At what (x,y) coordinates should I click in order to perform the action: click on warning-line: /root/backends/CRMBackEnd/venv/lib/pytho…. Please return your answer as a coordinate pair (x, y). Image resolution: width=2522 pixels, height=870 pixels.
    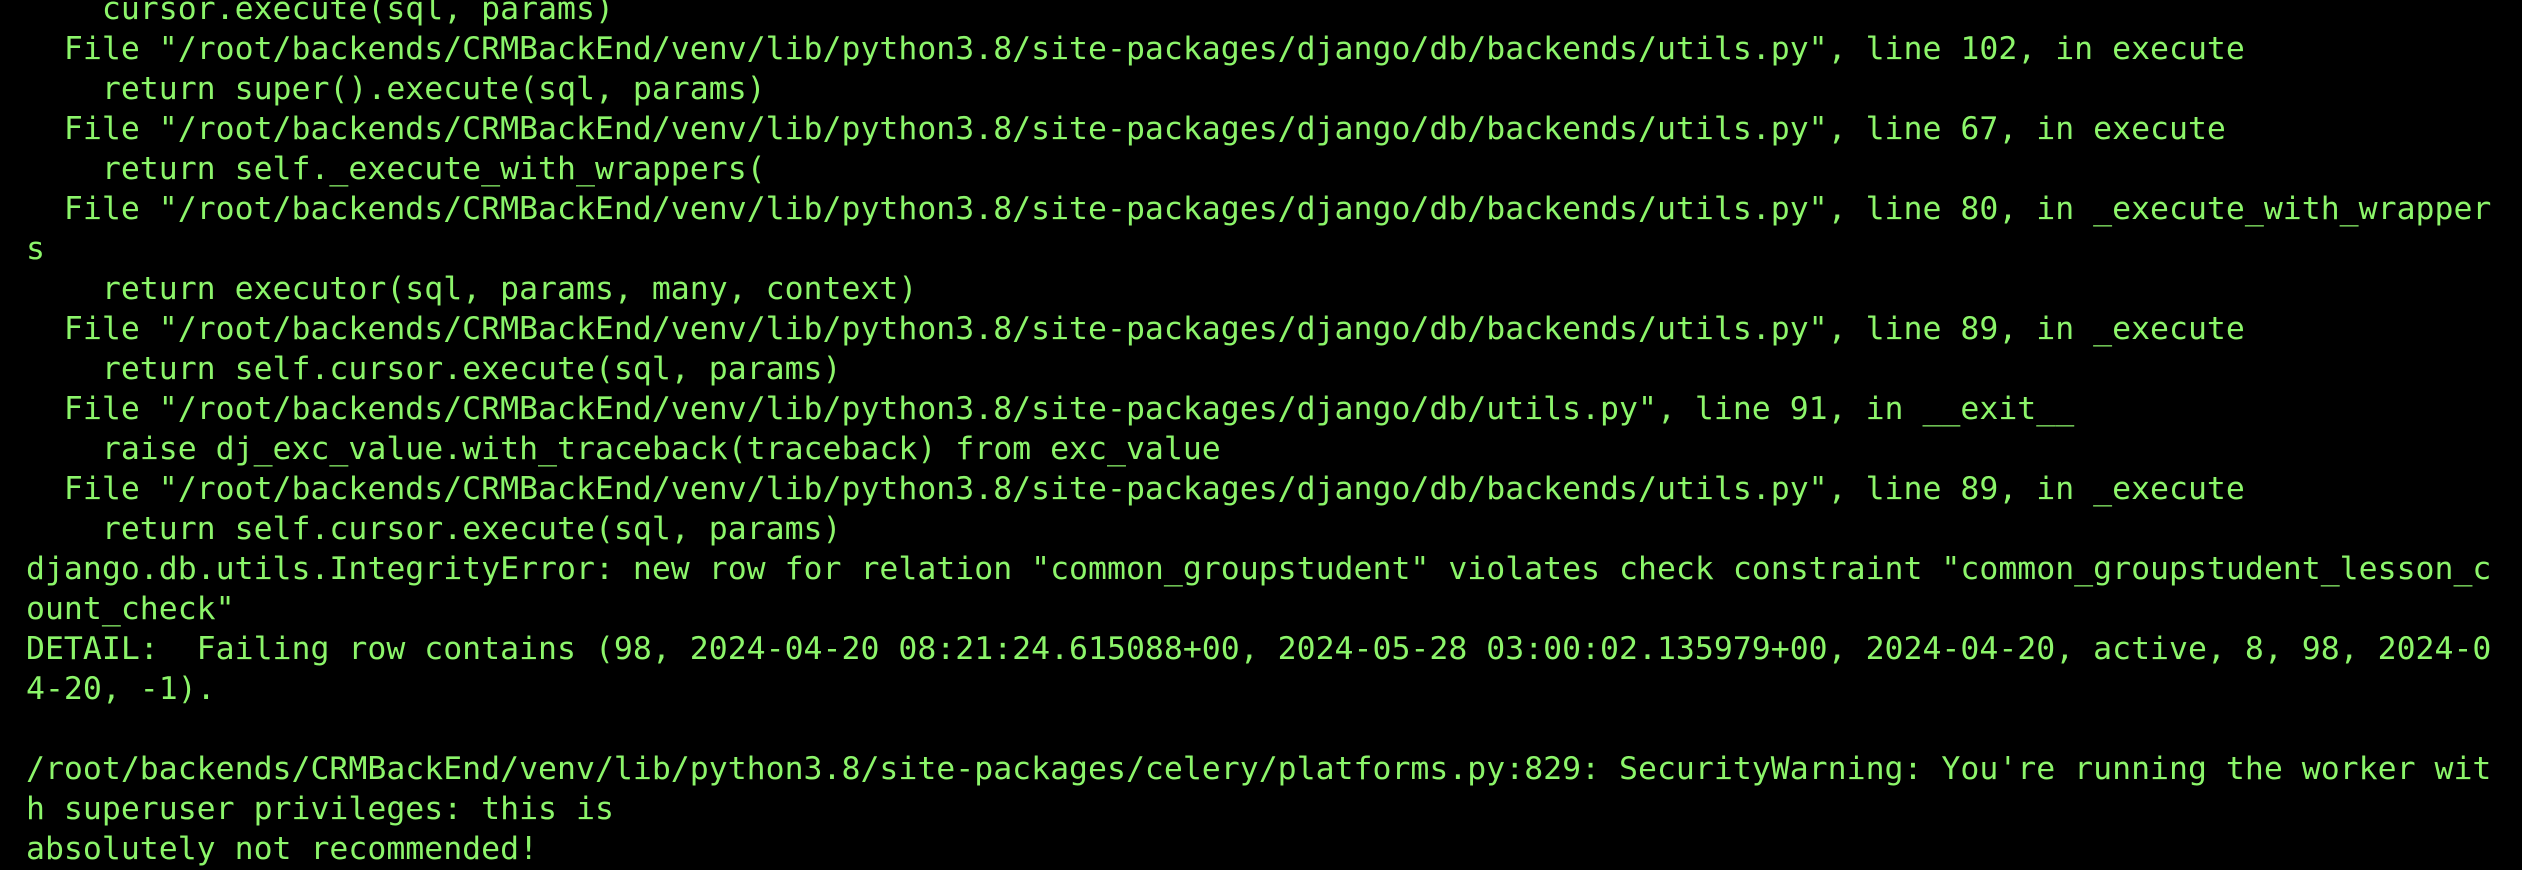
    Looking at the image, I should click on (1259, 769).